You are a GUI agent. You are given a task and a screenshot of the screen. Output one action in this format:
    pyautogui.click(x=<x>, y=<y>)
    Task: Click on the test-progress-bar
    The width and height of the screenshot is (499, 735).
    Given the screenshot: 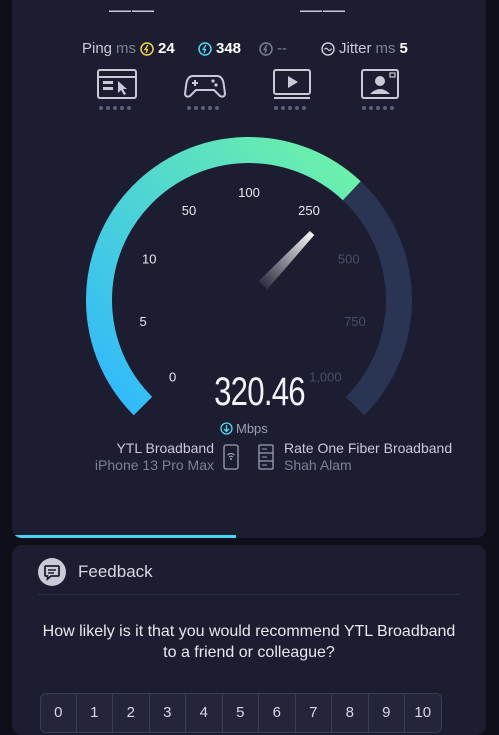 What is the action you would take?
    pyautogui.click(x=124, y=536)
    